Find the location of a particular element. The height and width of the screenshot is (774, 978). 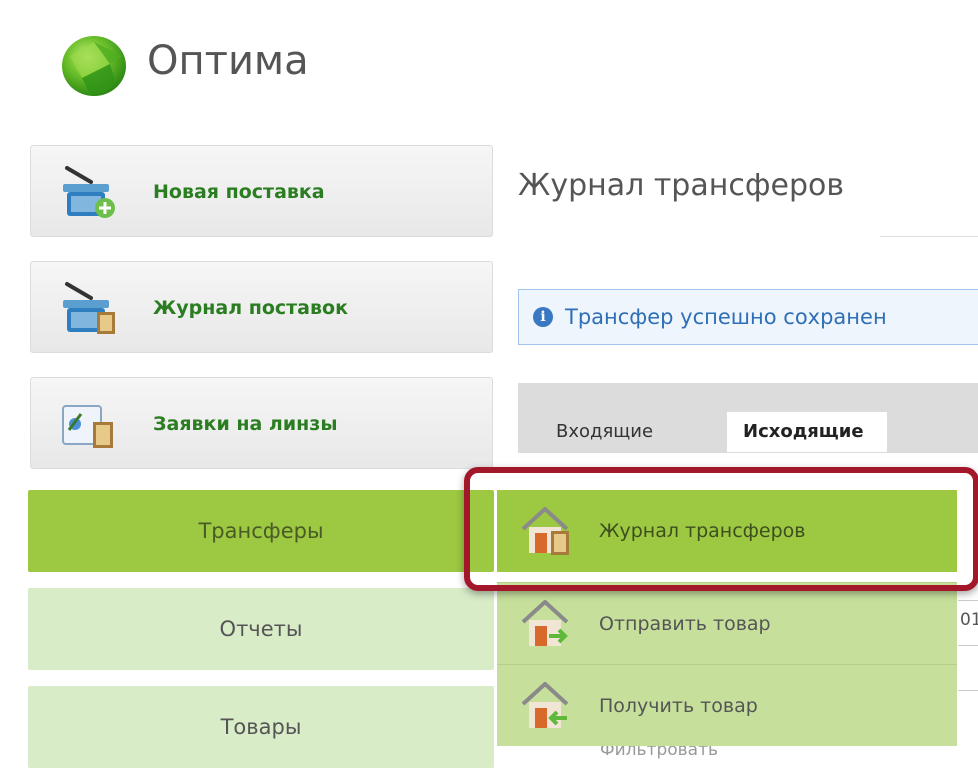

nav-transfers: Трансферы is located at coordinates (261, 531).